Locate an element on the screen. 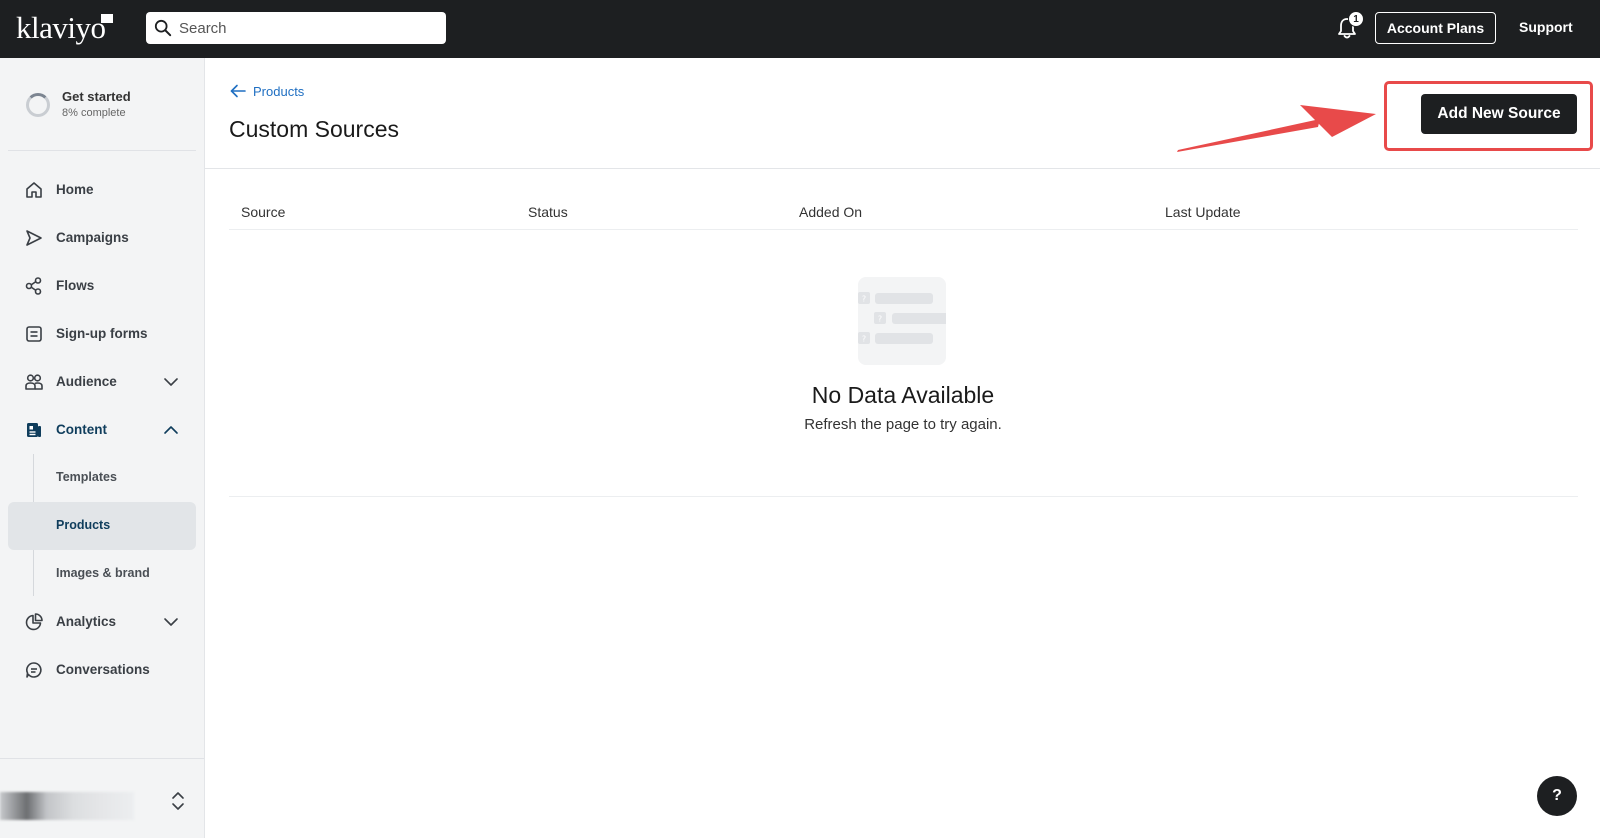  sidebar-item-home: Home is located at coordinates (102, 190).